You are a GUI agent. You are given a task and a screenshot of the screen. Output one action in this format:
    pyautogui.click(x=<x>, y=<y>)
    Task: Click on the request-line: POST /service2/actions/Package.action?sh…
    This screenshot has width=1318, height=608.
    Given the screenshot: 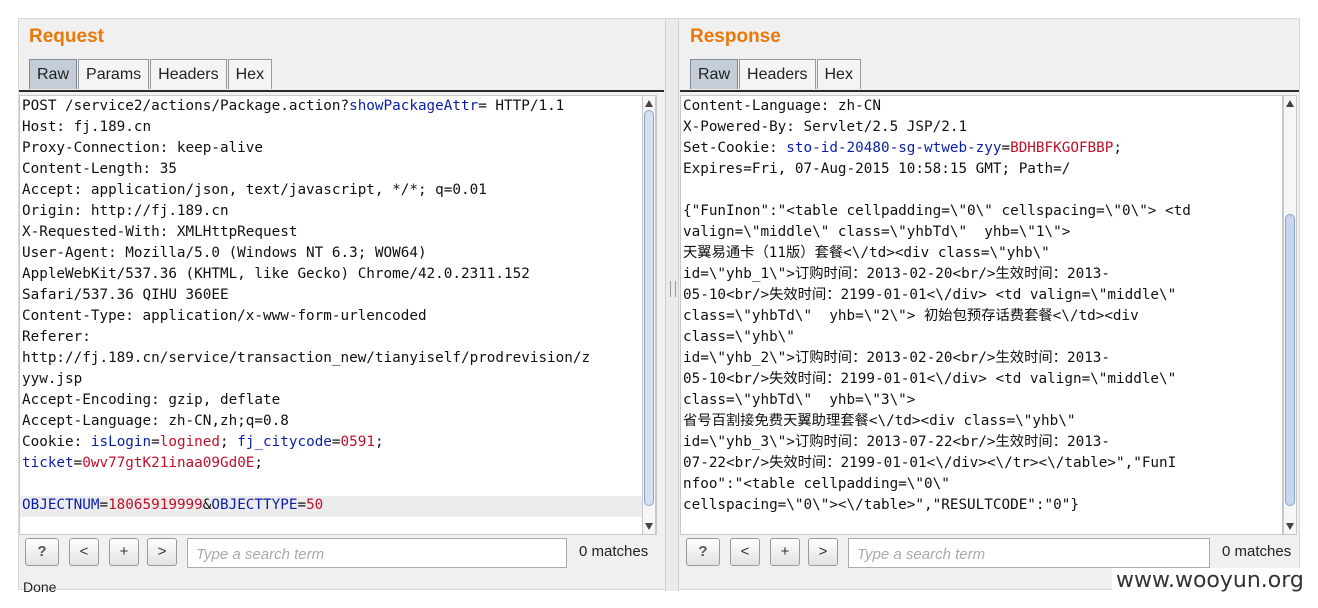 What is the action you would take?
    pyautogui.click(x=306, y=106)
    